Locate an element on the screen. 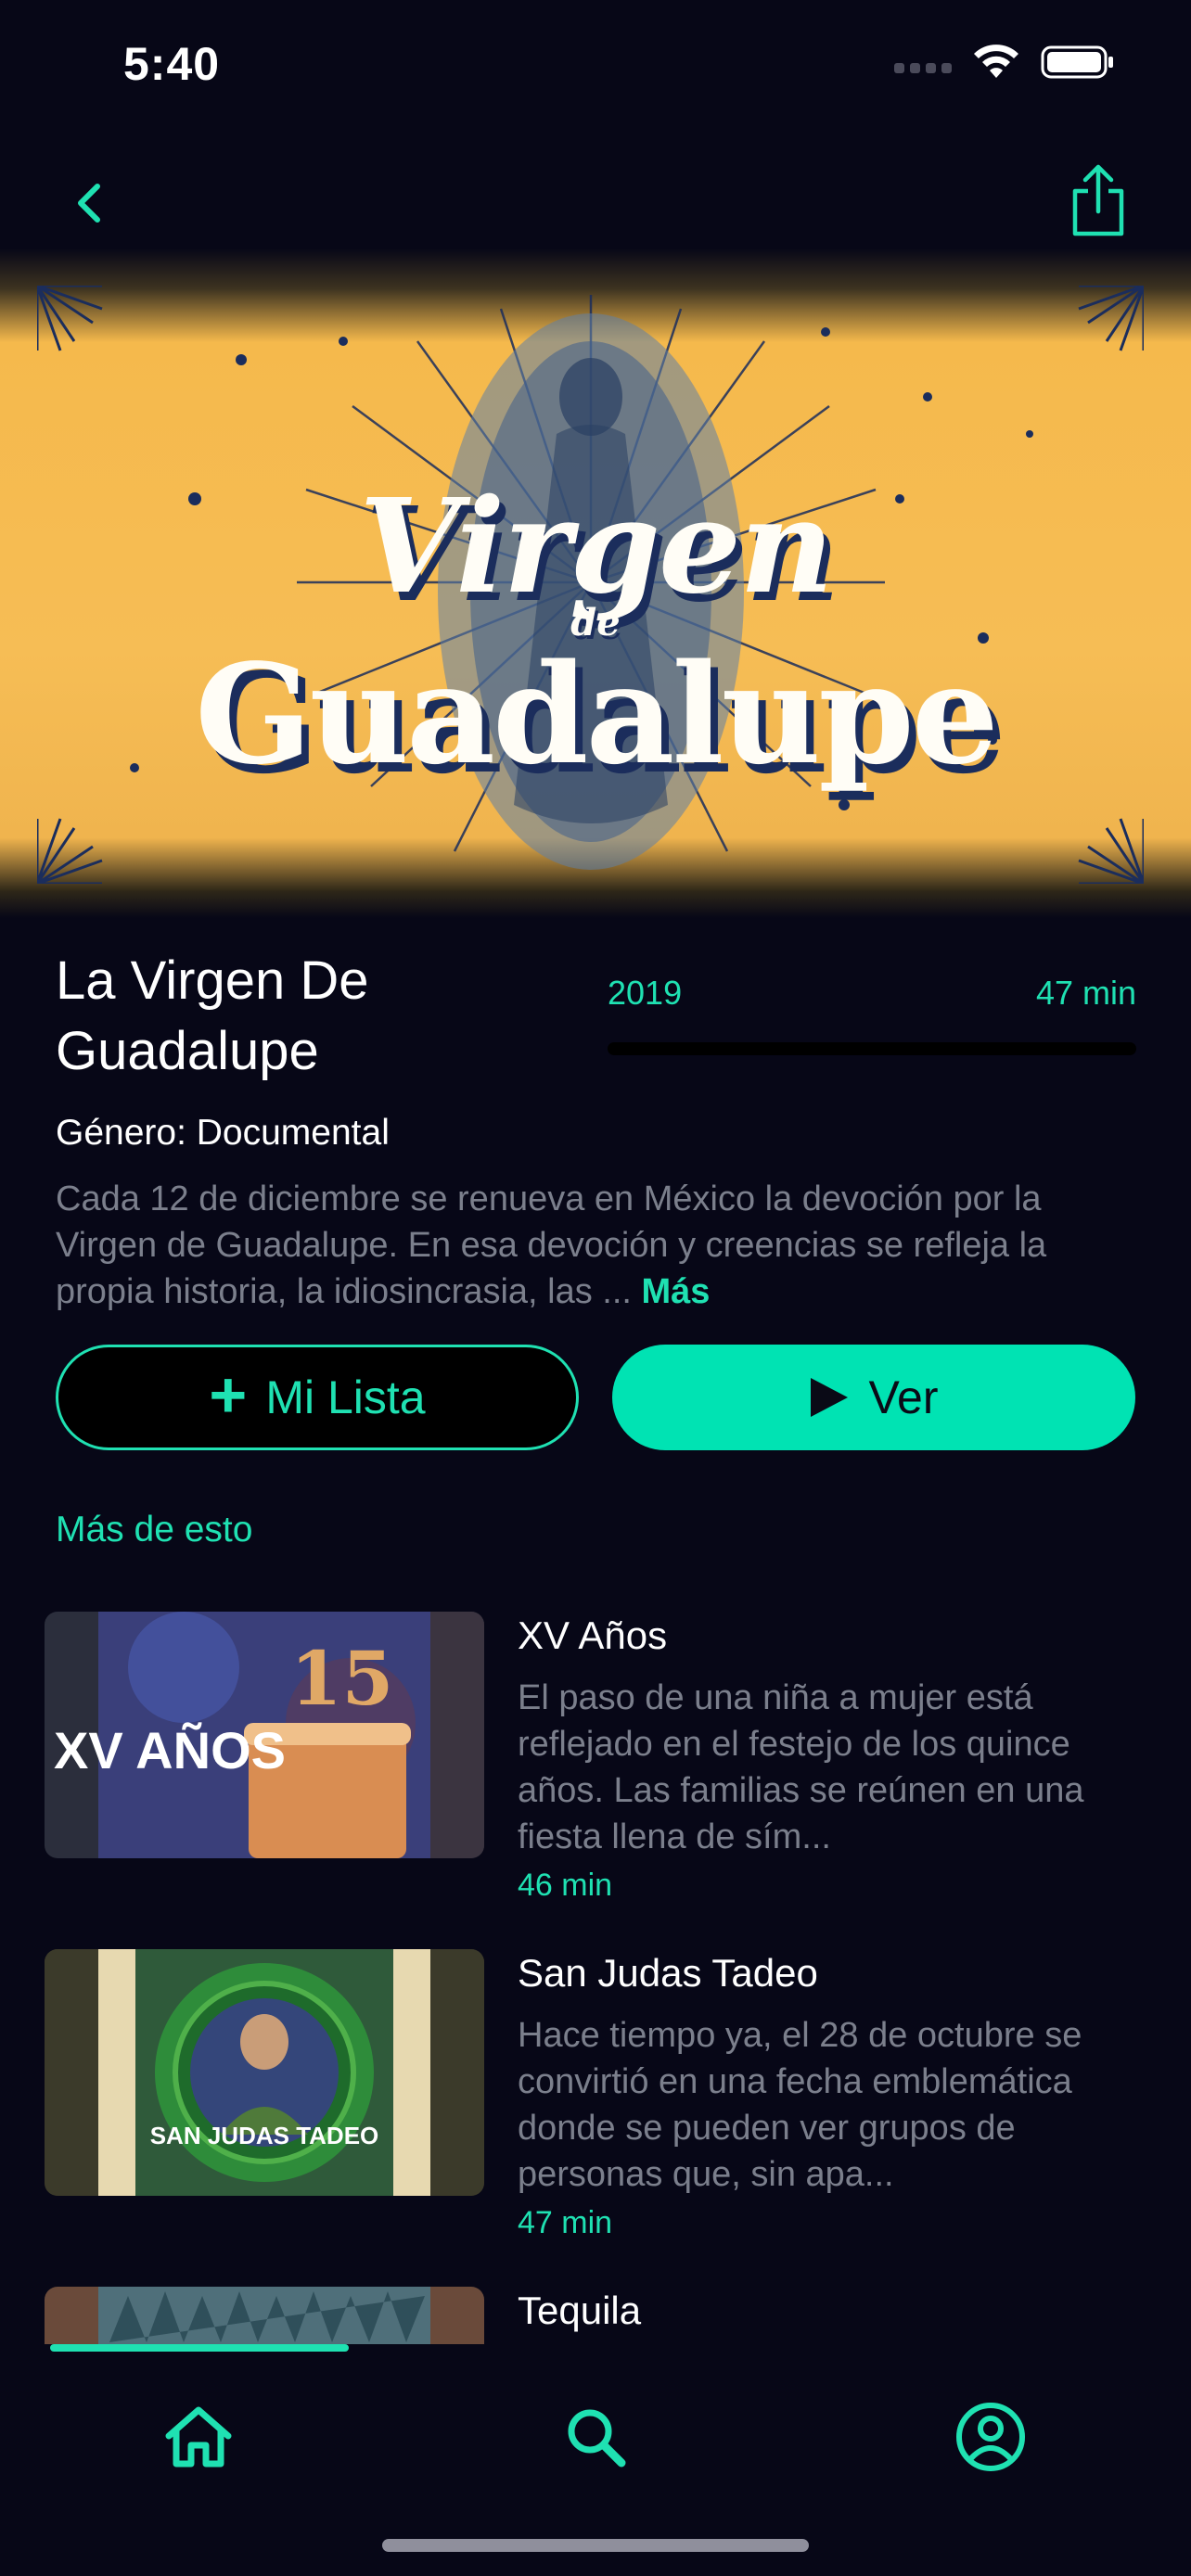 The height and width of the screenshot is (2576, 1191). list-item-tequila: Tequila is located at coordinates (597, 2315).